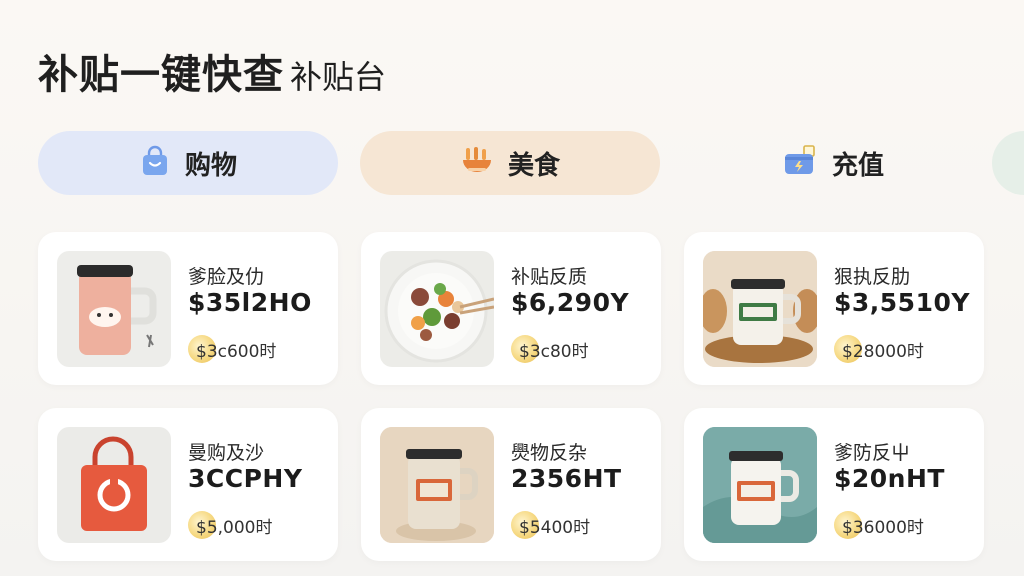 The height and width of the screenshot is (576, 1024). I want to click on product-price: 3CCPHY, so click(245, 478).